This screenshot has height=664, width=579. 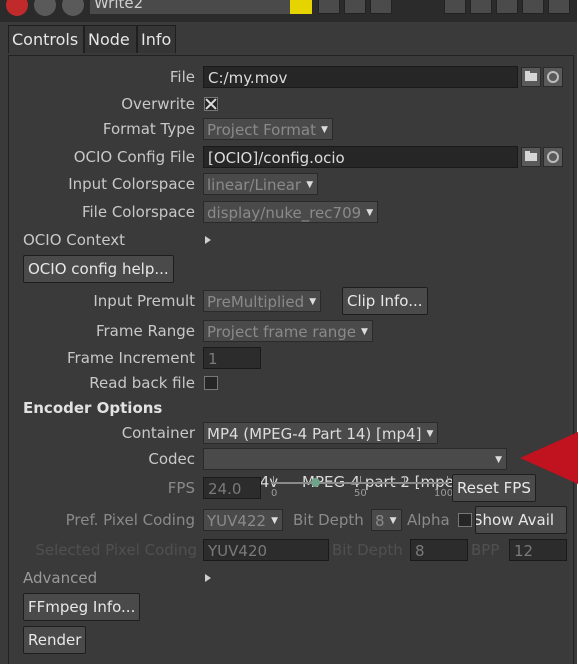 What do you see at coordinates (73, 8) in the screenshot?
I see `center-node-icon` at bounding box center [73, 8].